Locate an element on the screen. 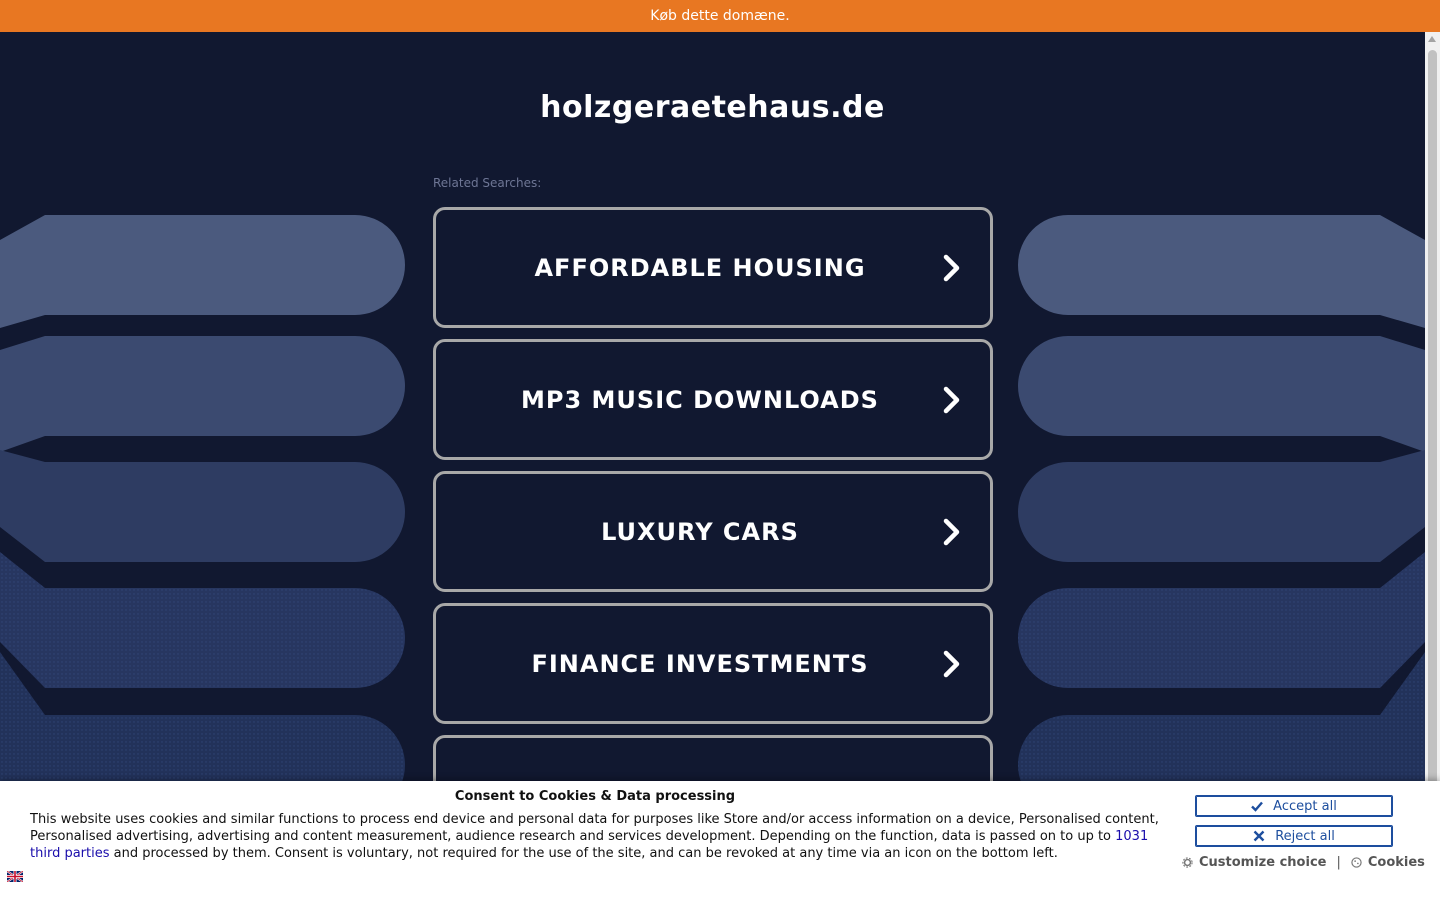 The height and width of the screenshot is (900, 1440). search-link-label: LUXURY CARS is located at coordinates (700, 531).